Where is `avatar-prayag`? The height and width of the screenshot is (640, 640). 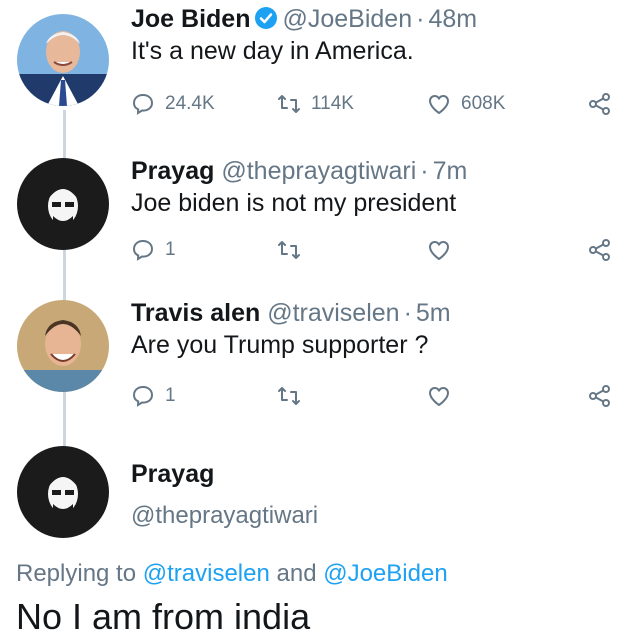
avatar-prayag is located at coordinates (63, 204).